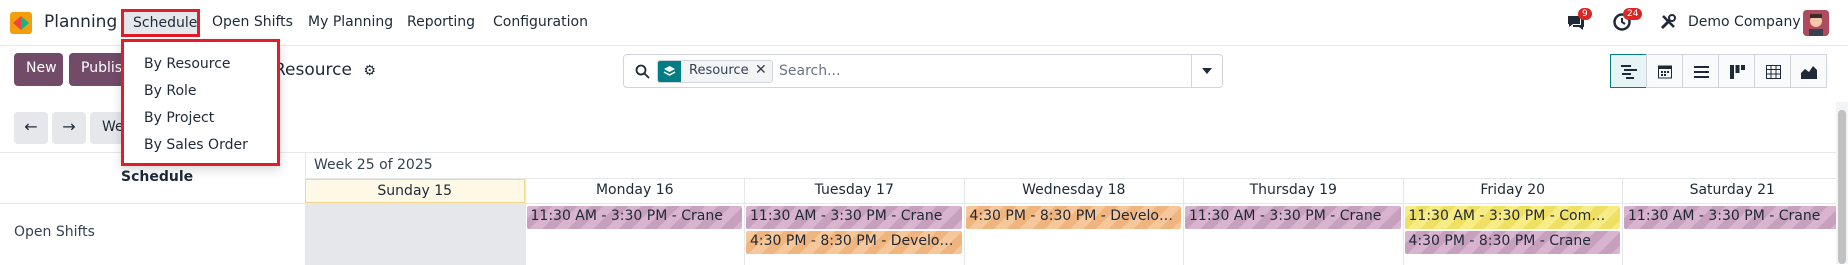 The width and height of the screenshot is (1848, 265). I want to click on schedule-column-header: Schedule, so click(157, 177).